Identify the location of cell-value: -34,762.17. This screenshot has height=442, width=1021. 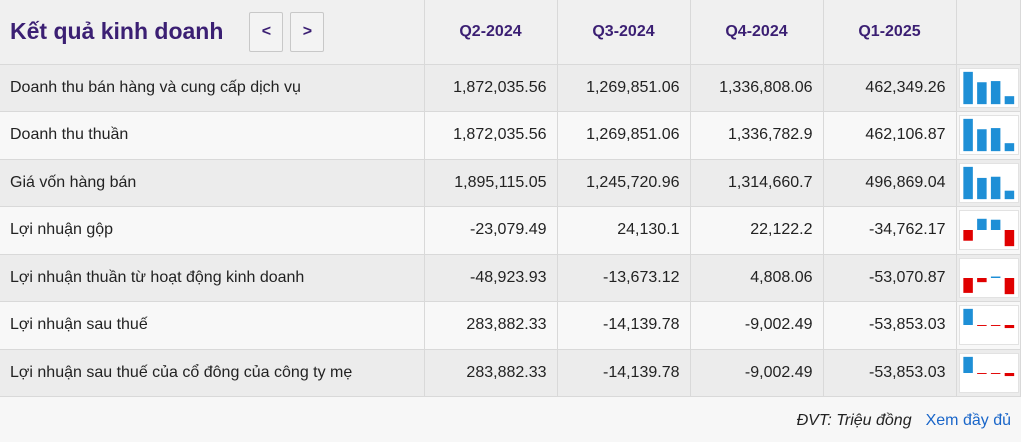
(890, 230).